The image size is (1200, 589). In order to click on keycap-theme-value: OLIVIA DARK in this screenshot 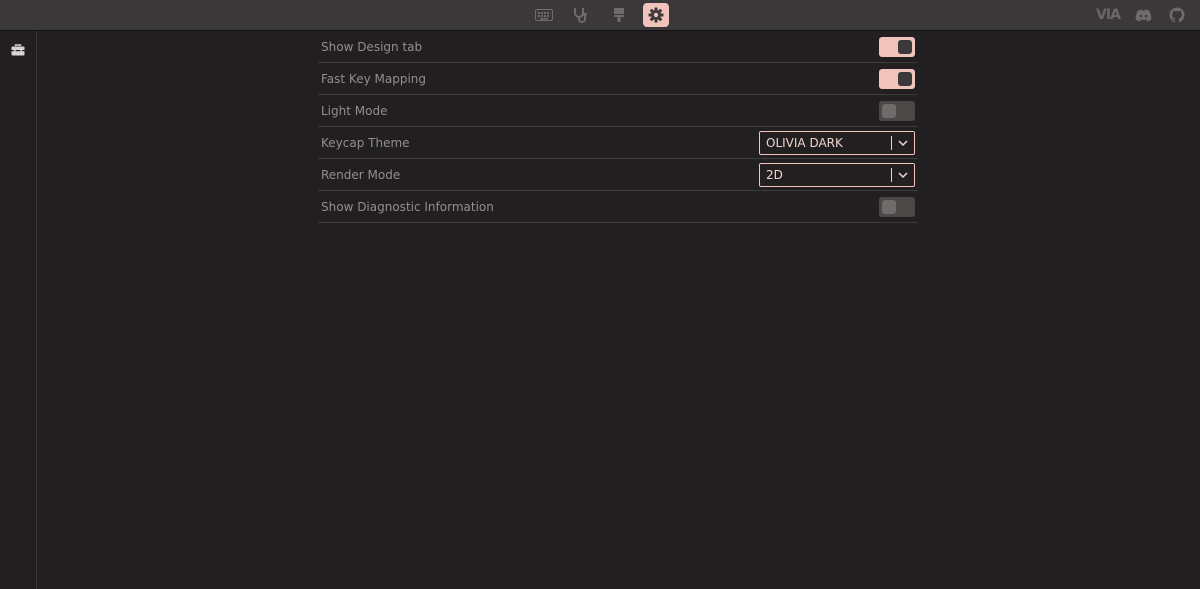, I will do `click(804, 142)`.